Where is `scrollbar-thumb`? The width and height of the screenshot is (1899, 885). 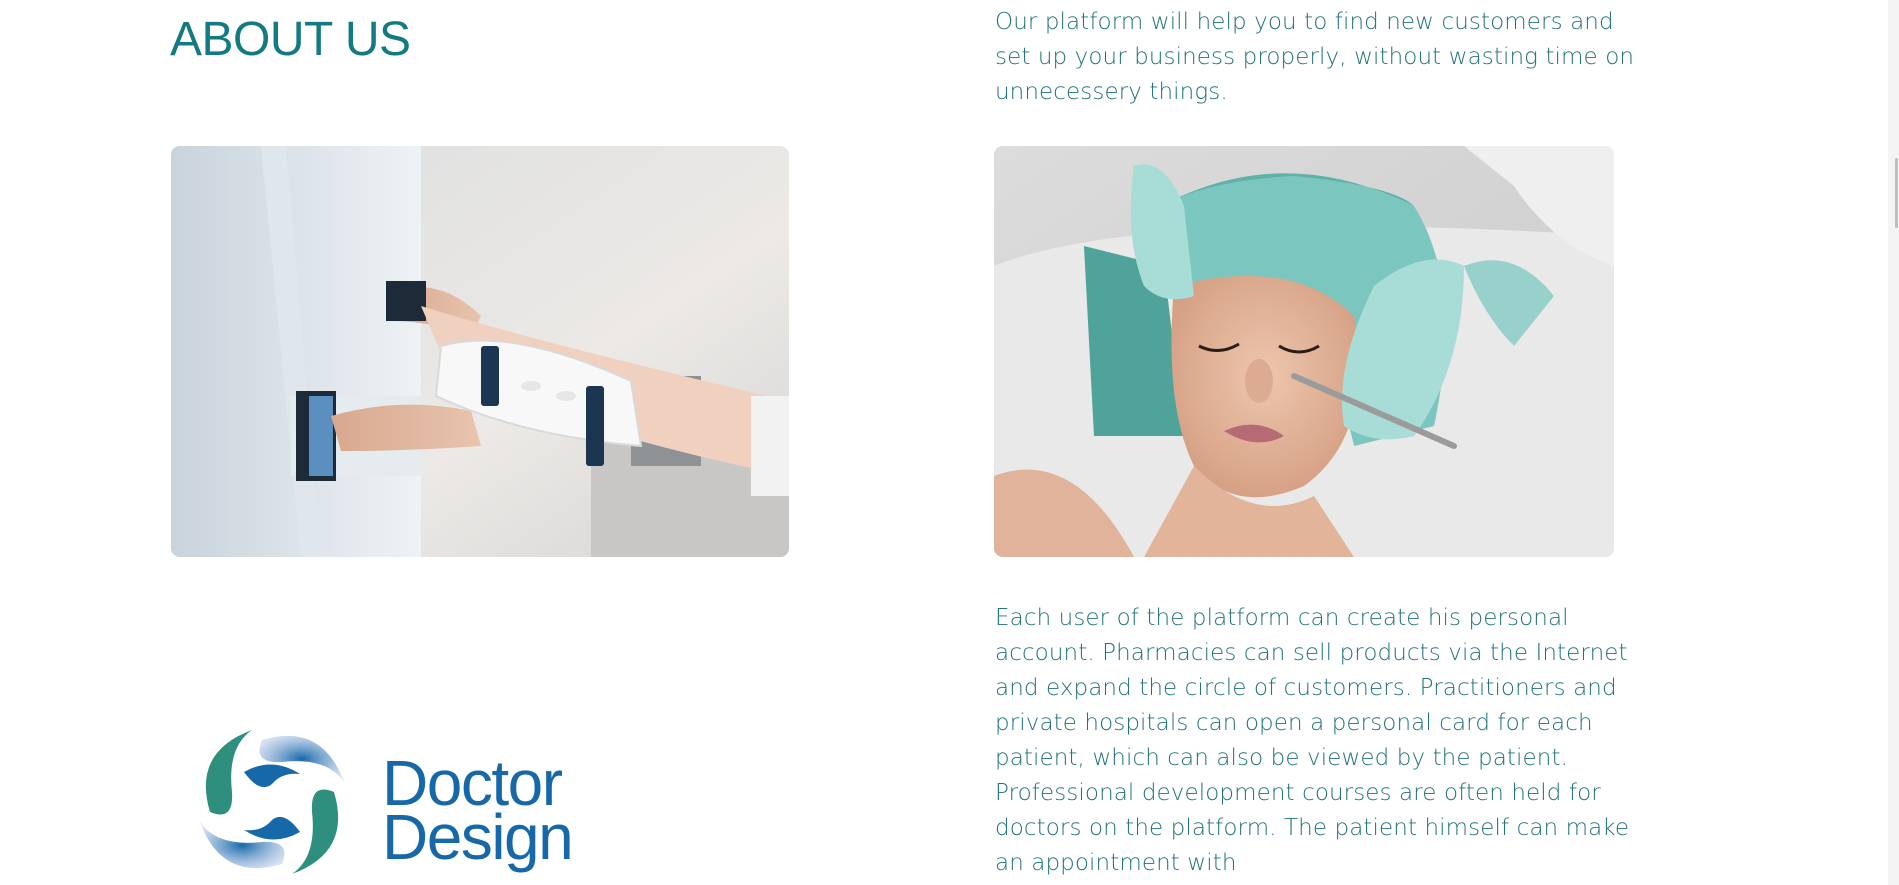
scrollbar-thumb is located at coordinates (1896, 193).